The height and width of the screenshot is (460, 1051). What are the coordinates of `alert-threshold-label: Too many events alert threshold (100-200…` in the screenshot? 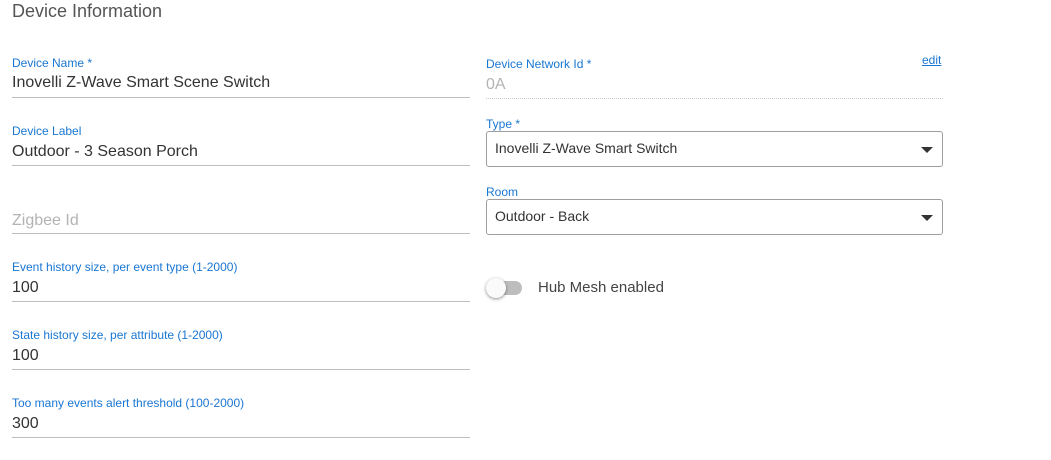 It's located at (128, 403).